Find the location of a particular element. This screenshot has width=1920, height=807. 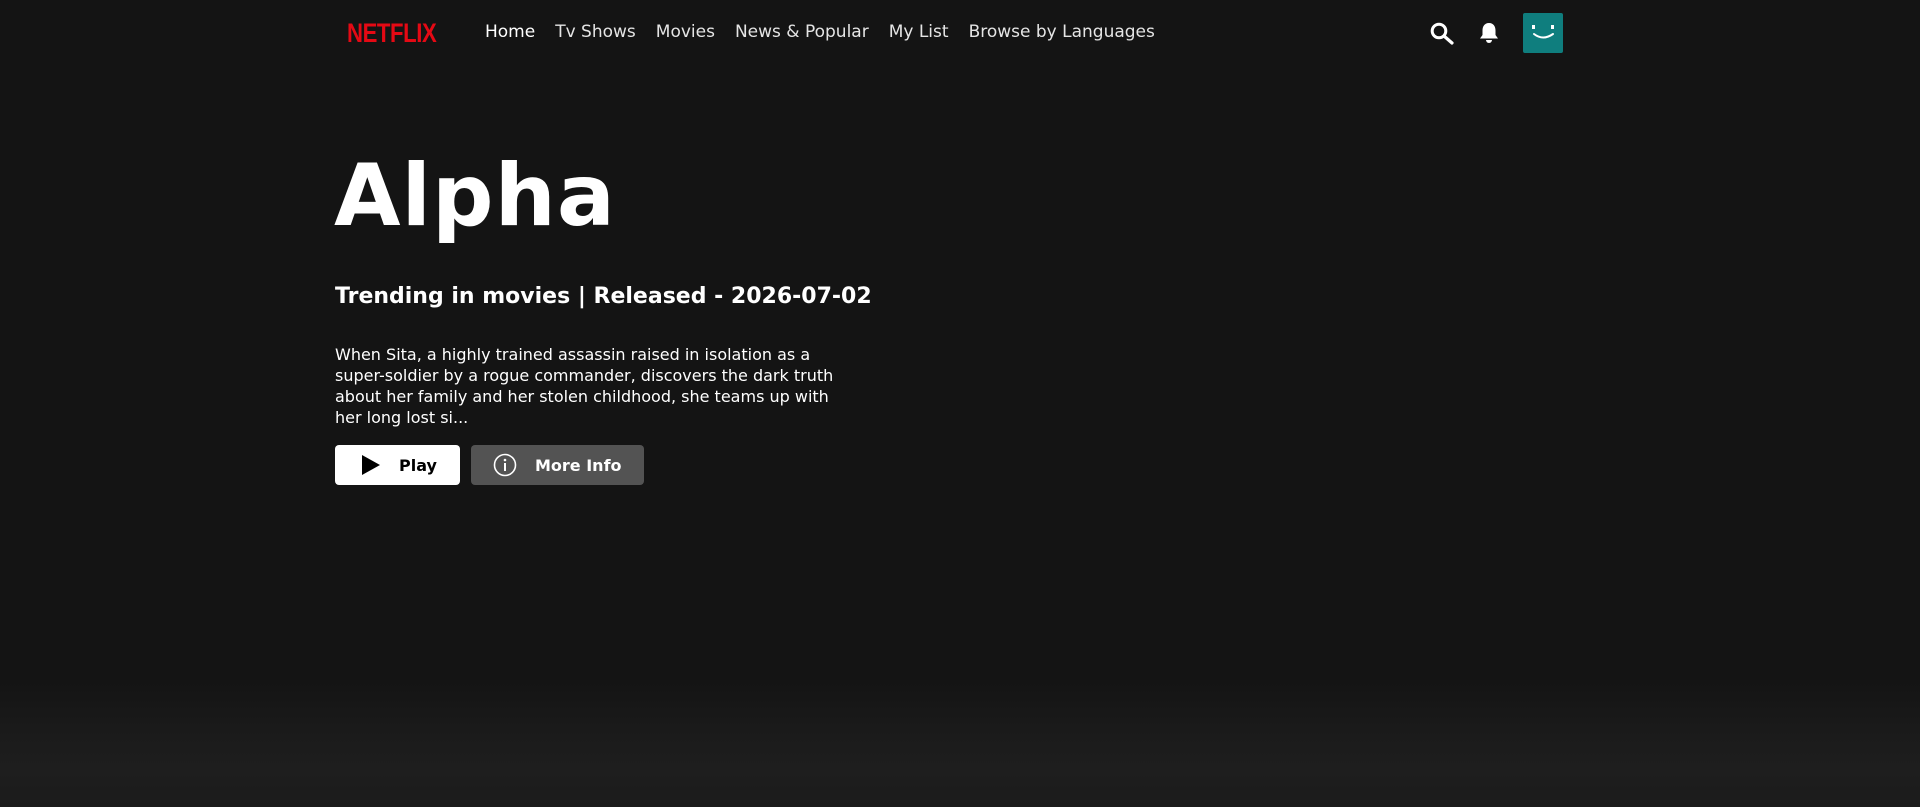

nav-item-tv-shows: Tv Shows is located at coordinates (595, 32).